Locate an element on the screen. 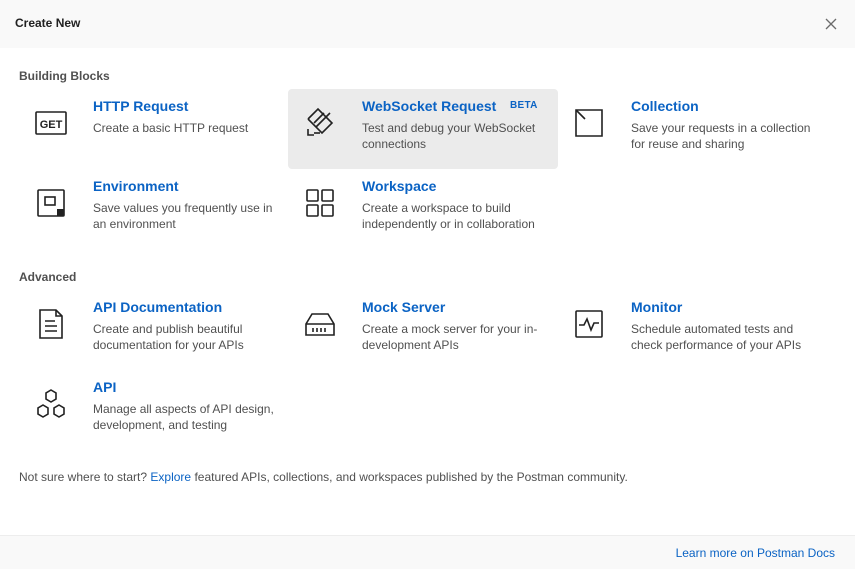  card-title: Collection is located at coordinates (665, 106).